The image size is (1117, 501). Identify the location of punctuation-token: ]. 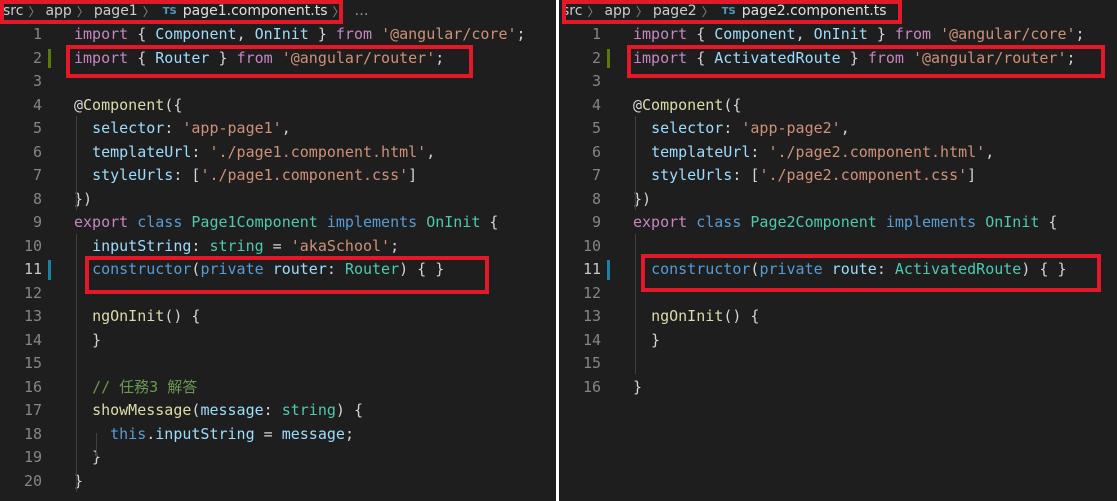
(413, 175).